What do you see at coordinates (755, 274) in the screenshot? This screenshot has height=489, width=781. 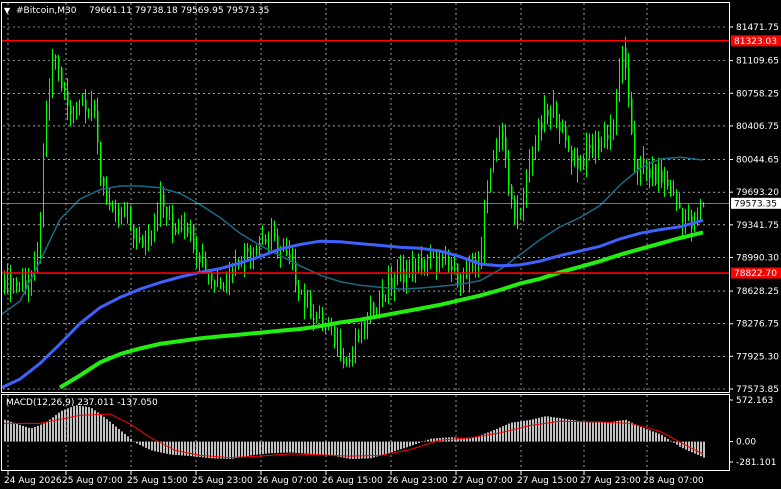 I see `support-line-label: 78822.70` at bounding box center [755, 274].